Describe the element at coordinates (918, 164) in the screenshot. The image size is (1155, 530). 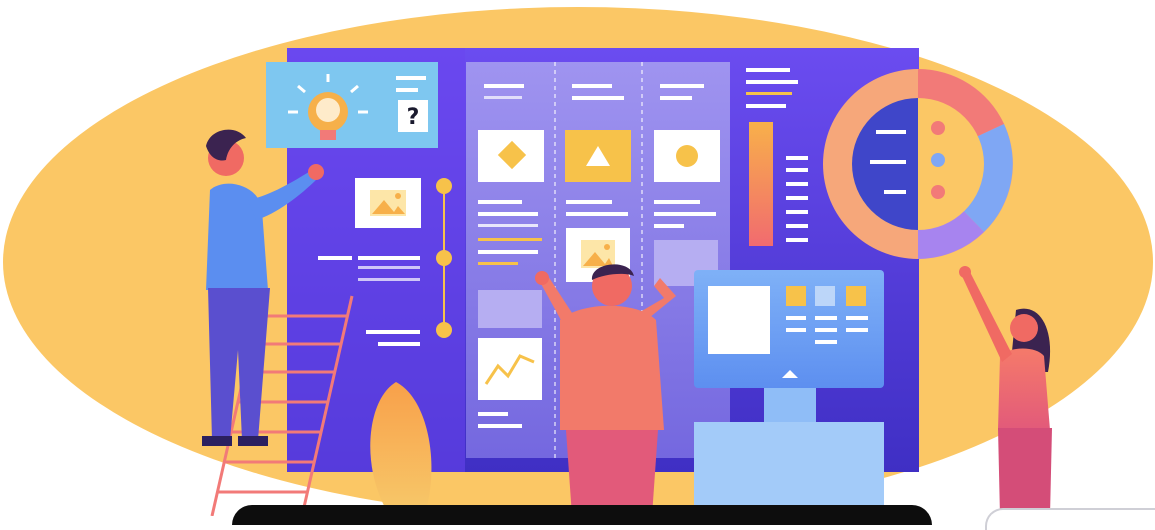
I see `donut-chart-icon` at that location.